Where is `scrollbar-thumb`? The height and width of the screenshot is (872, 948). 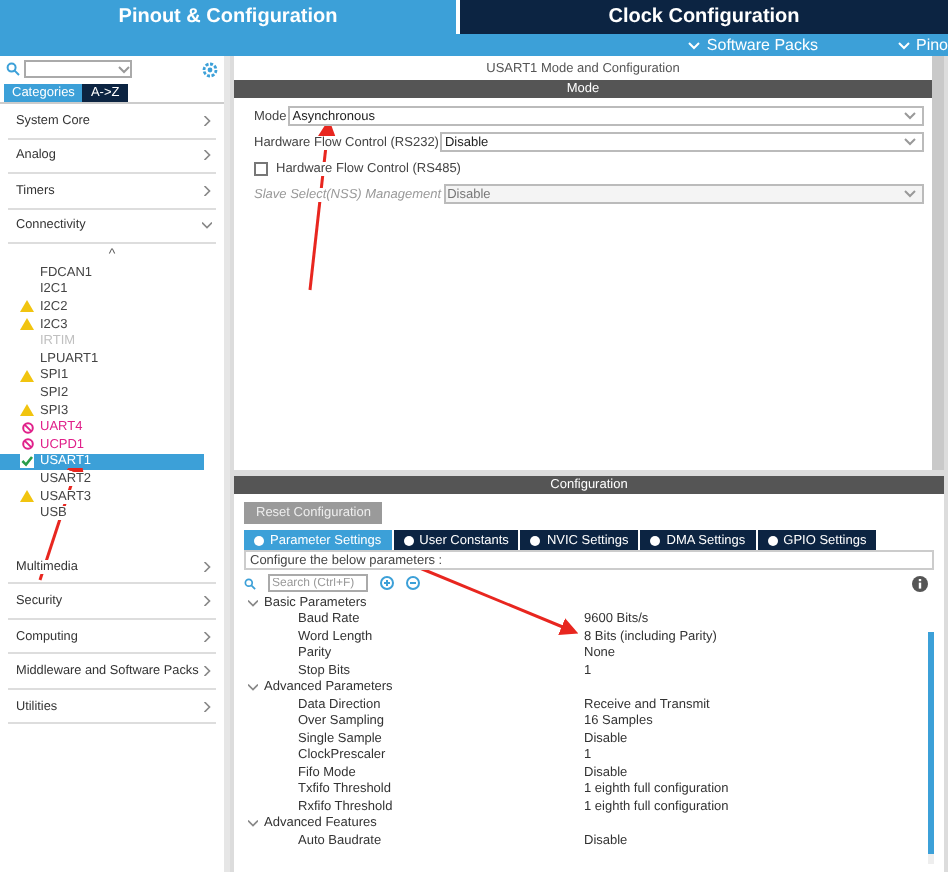
scrollbar-thumb is located at coordinates (931, 743).